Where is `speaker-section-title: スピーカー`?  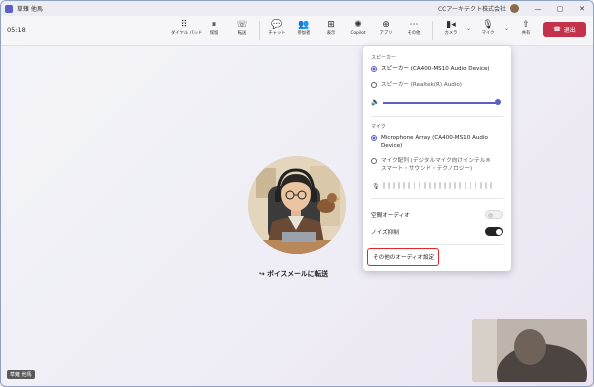
speaker-section-title: スピーカー is located at coordinates (384, 58).